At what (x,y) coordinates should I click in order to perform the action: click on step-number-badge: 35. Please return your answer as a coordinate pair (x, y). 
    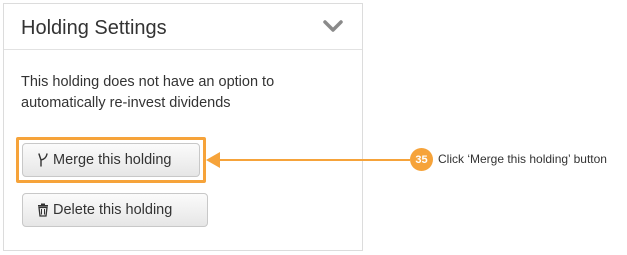
    Looking at the image, I should click on (421, 159).